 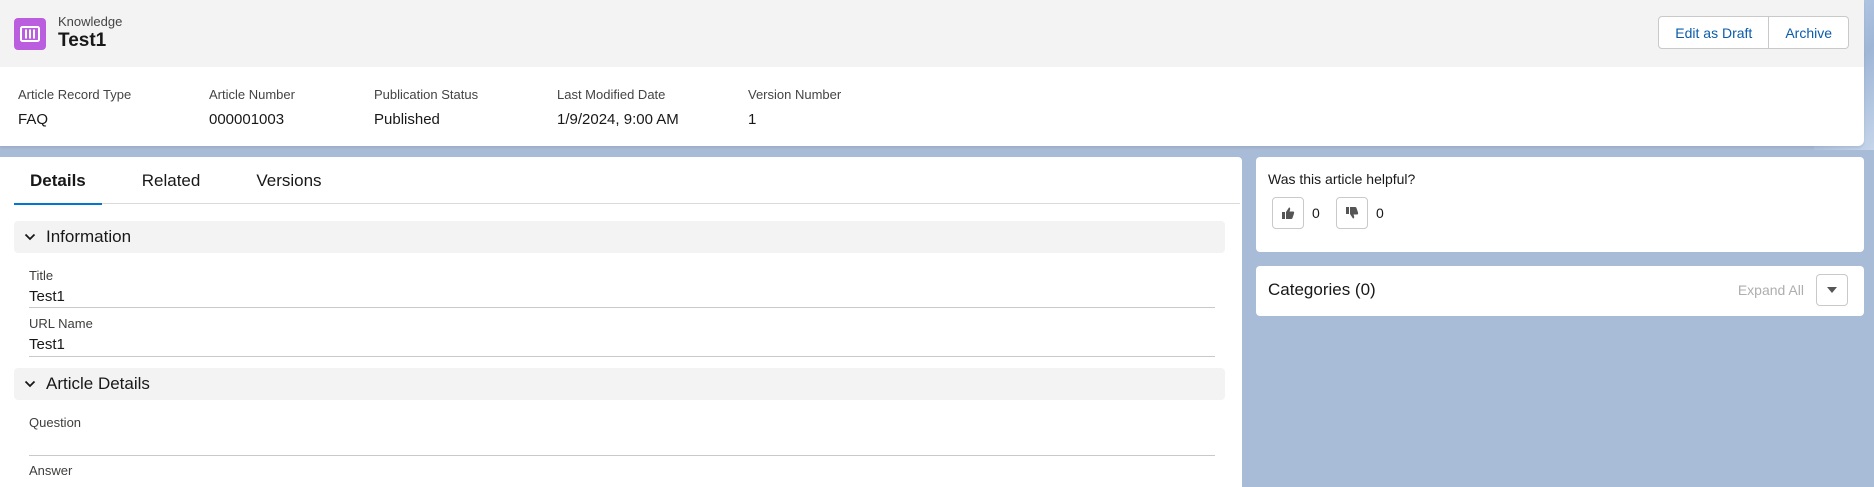 What do you see at coordinates (61, 323) in the screenshot?
I see `field-label: URL Name` at bounding box center [61, 323].